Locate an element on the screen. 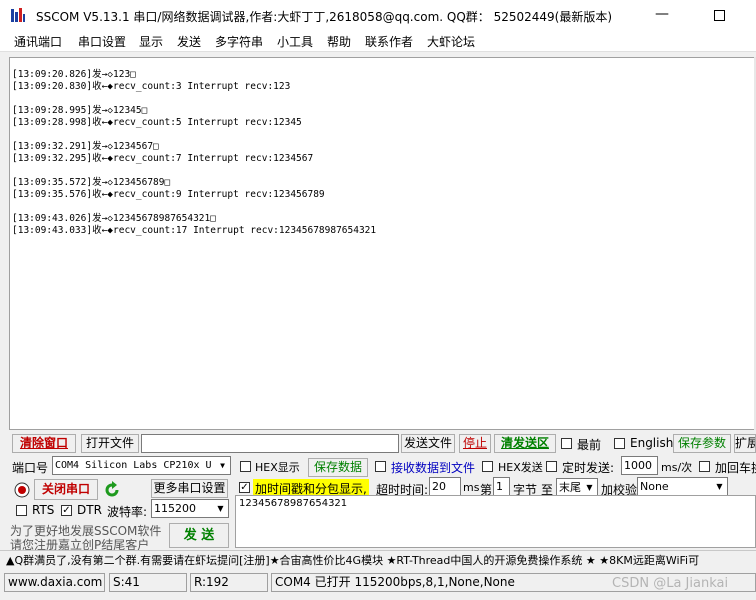  close-port-button: 关闭串口 is located at coordinates (66, 489).